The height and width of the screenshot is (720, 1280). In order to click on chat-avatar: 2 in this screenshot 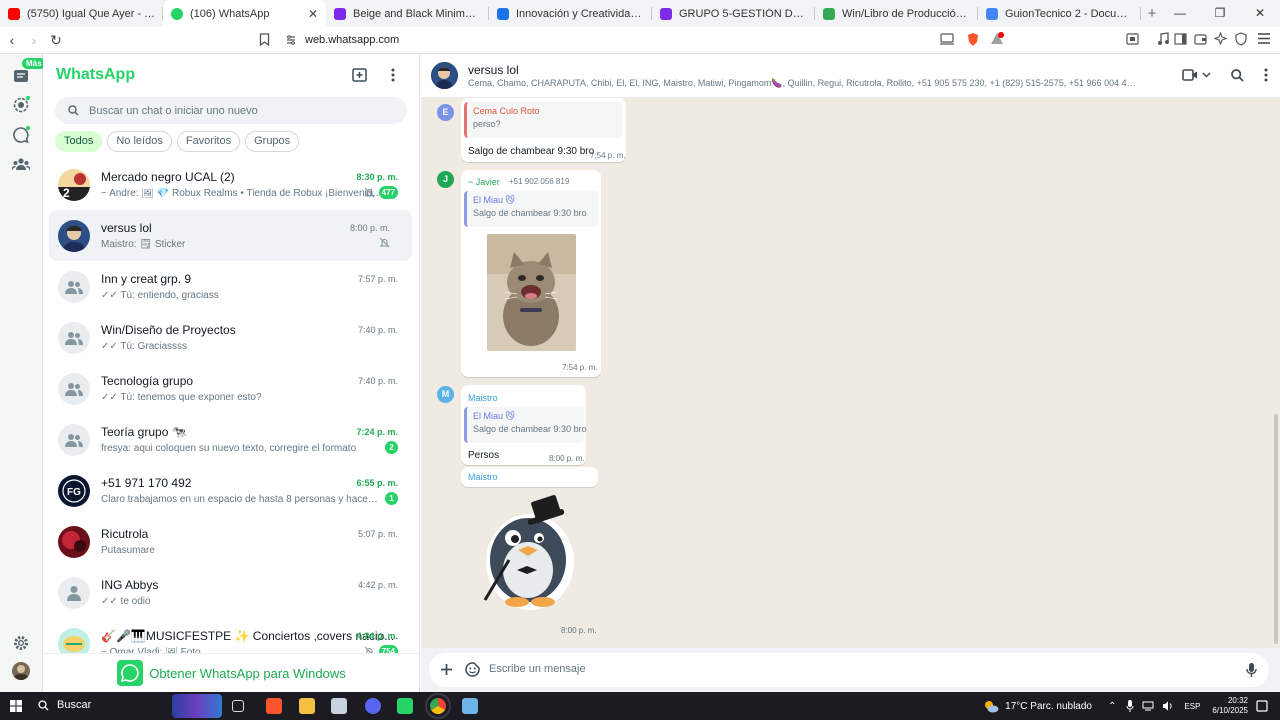, I will do `click(74, 184)`.